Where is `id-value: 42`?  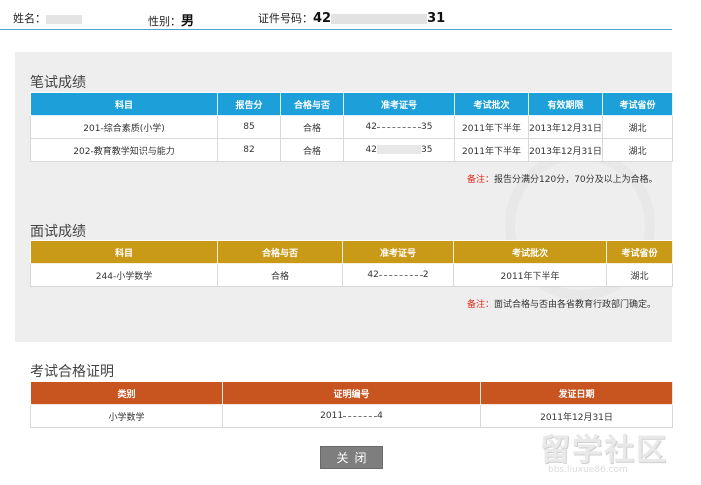 id-value: 42 is located at coordinates (322, 18).